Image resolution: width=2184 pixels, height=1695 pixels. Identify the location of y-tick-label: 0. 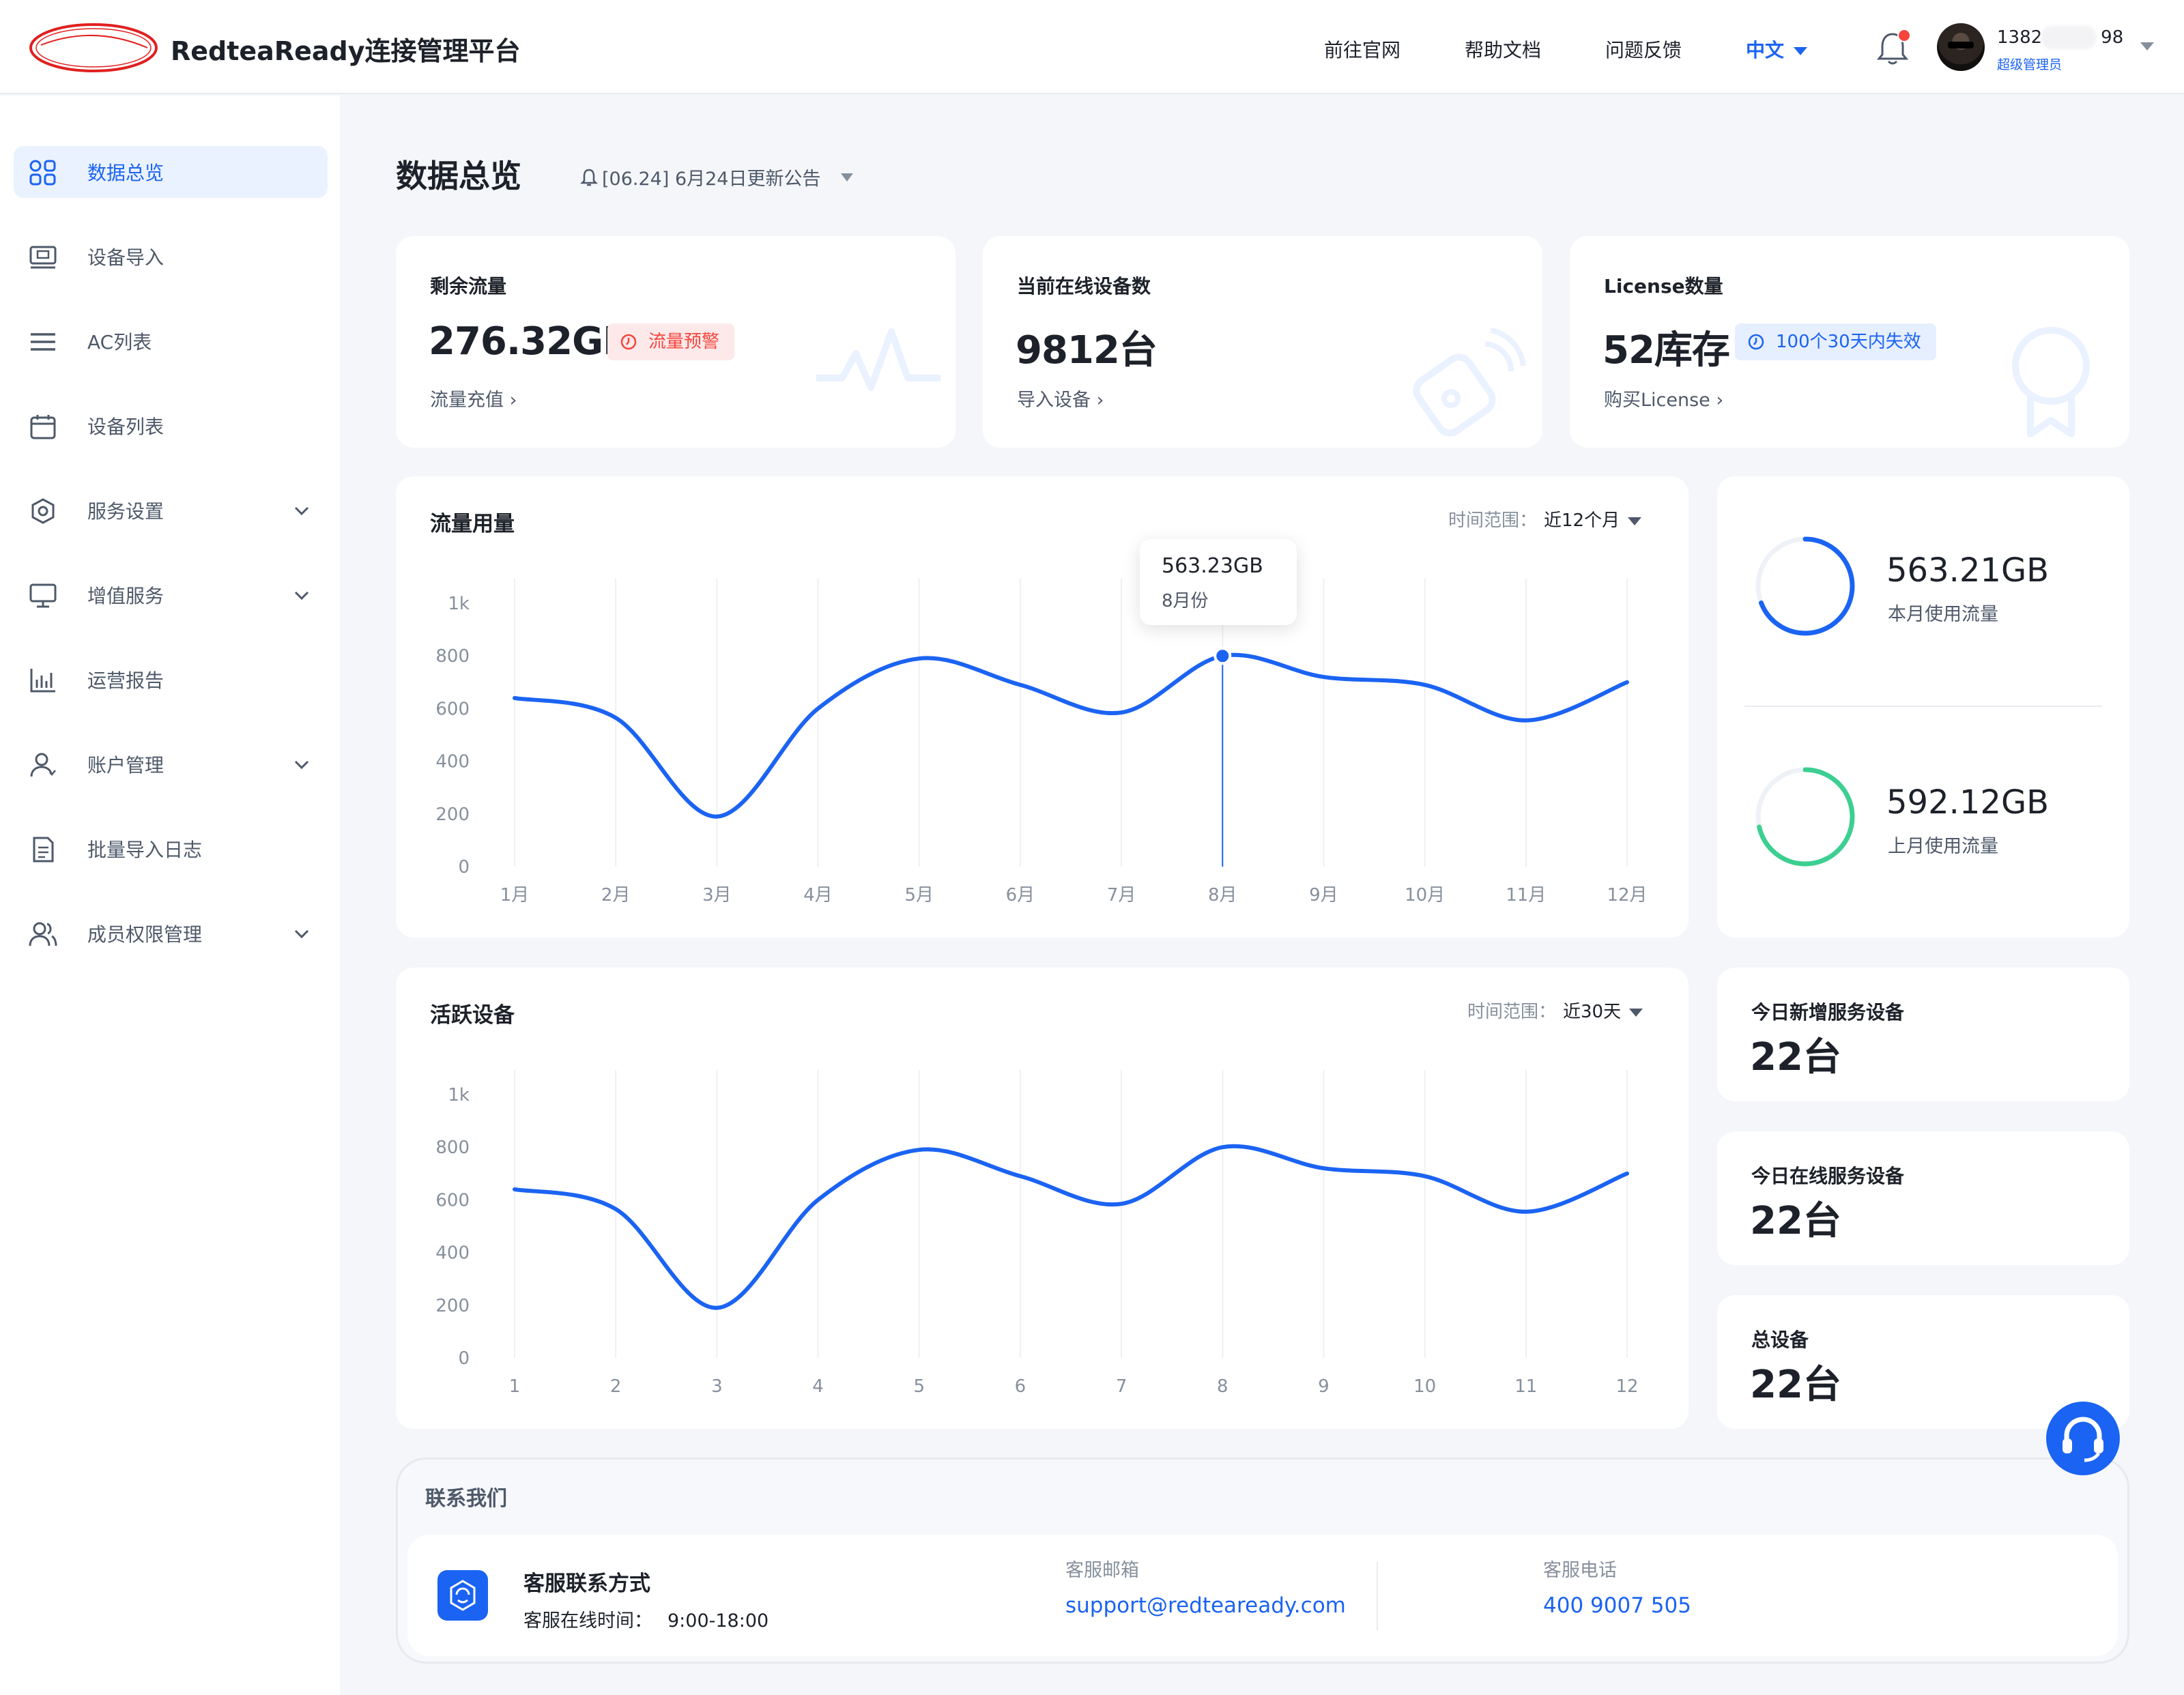
(464, 1358).